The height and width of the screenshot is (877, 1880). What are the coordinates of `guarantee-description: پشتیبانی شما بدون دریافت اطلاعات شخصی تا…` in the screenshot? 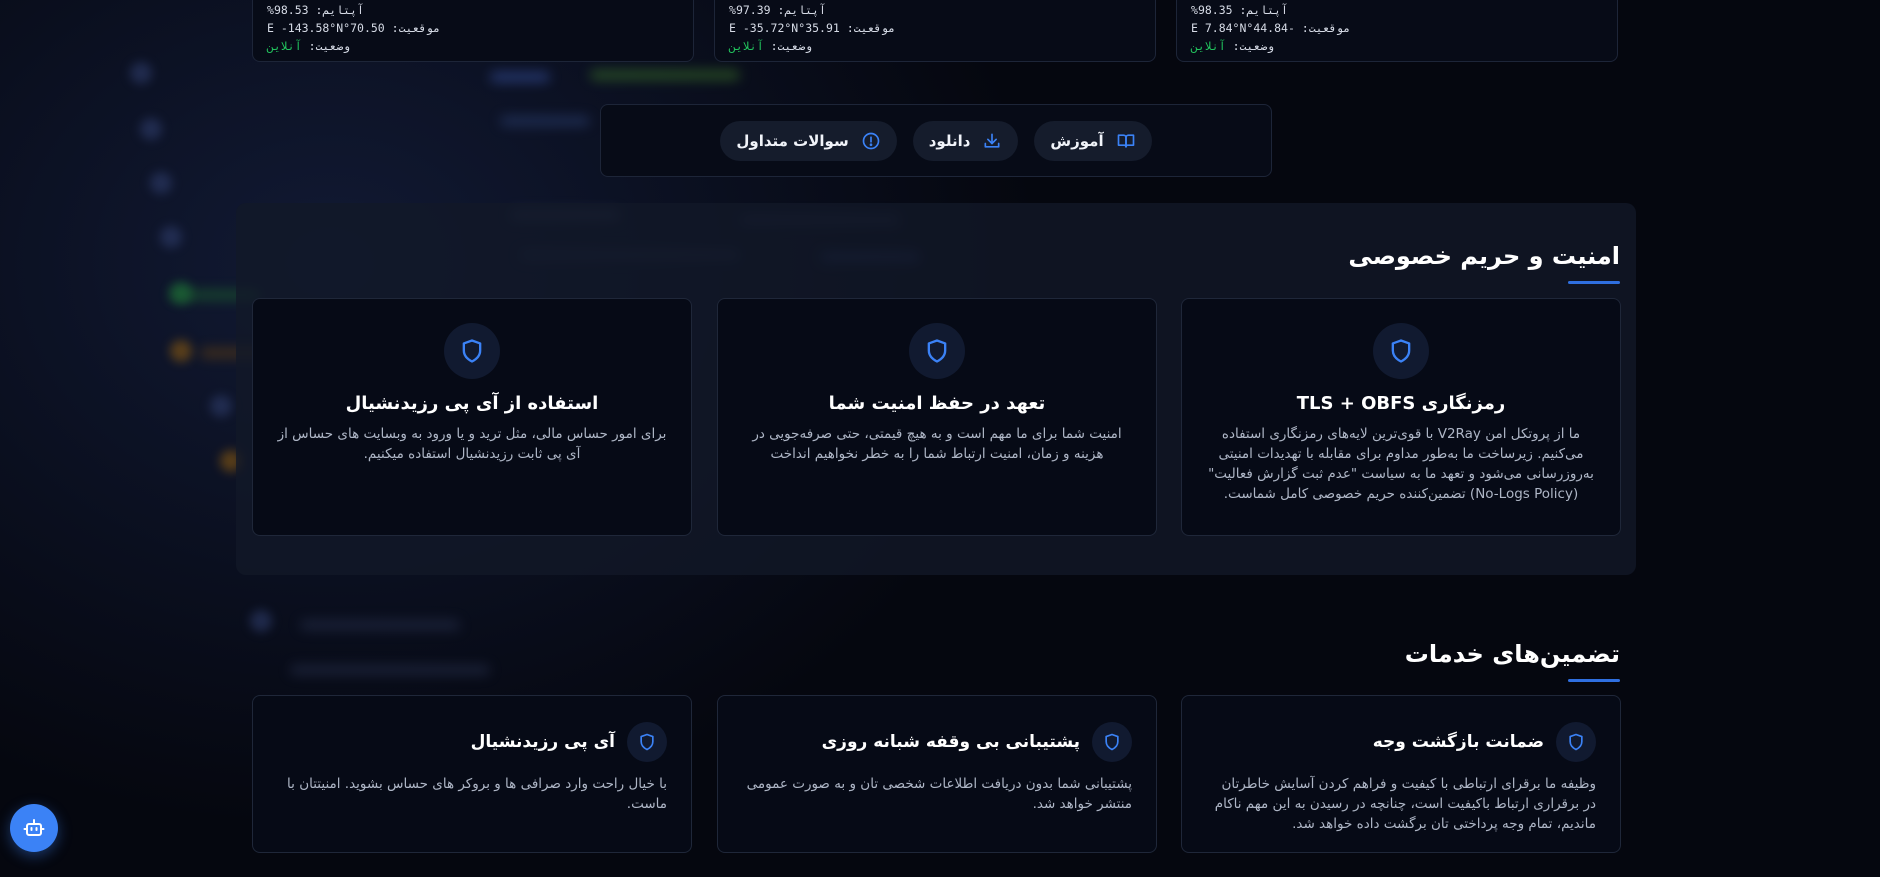 It's located at (939, 794).